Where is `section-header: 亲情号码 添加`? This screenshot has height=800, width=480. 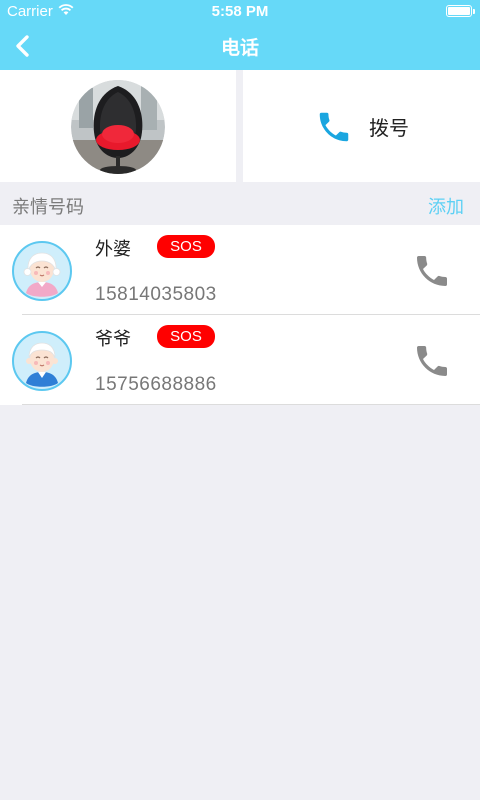 section-header: 亲情号码 添加 is located at coordinates (240, 204).